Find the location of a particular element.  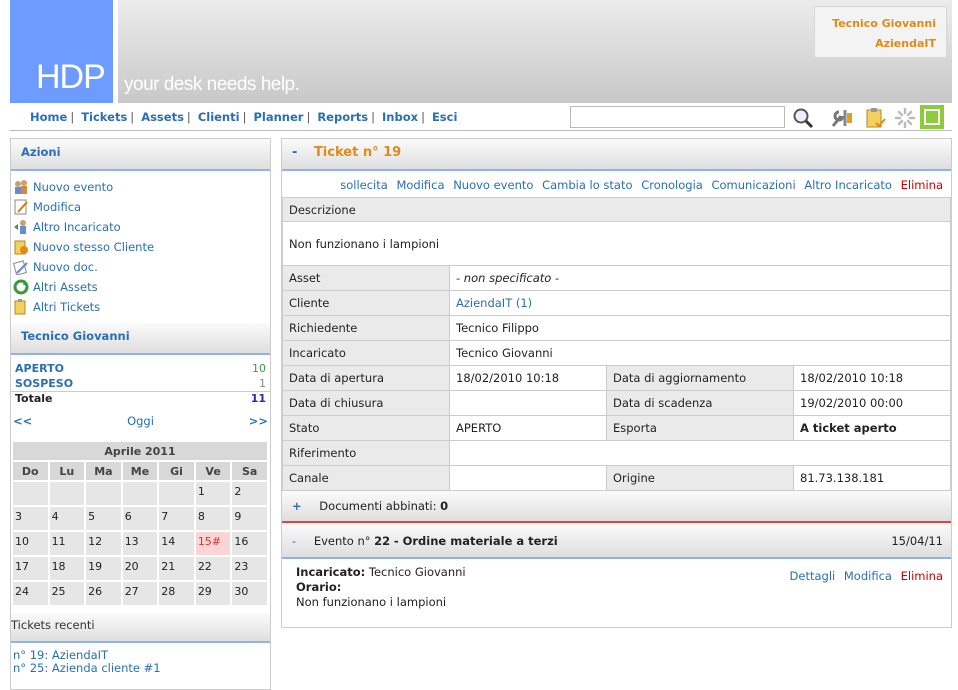

esporta-value: A ticket aperto is located at coordinates (872, 428).